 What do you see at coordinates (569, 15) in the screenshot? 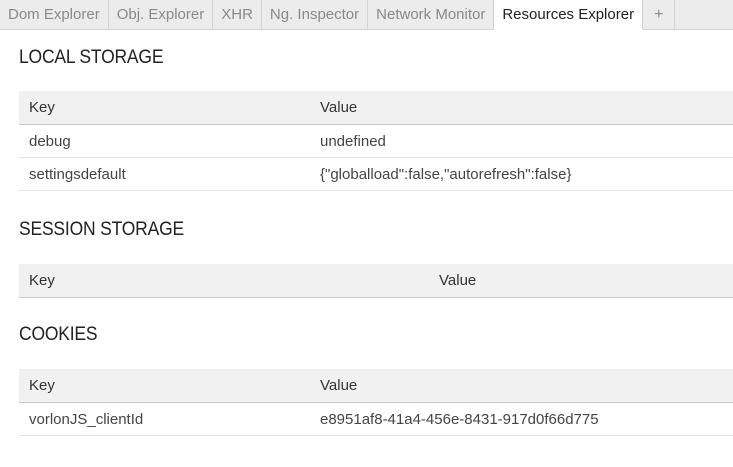
I see `tab-resources-explorer: Resources Explorer` at bounding box center [569, 15].